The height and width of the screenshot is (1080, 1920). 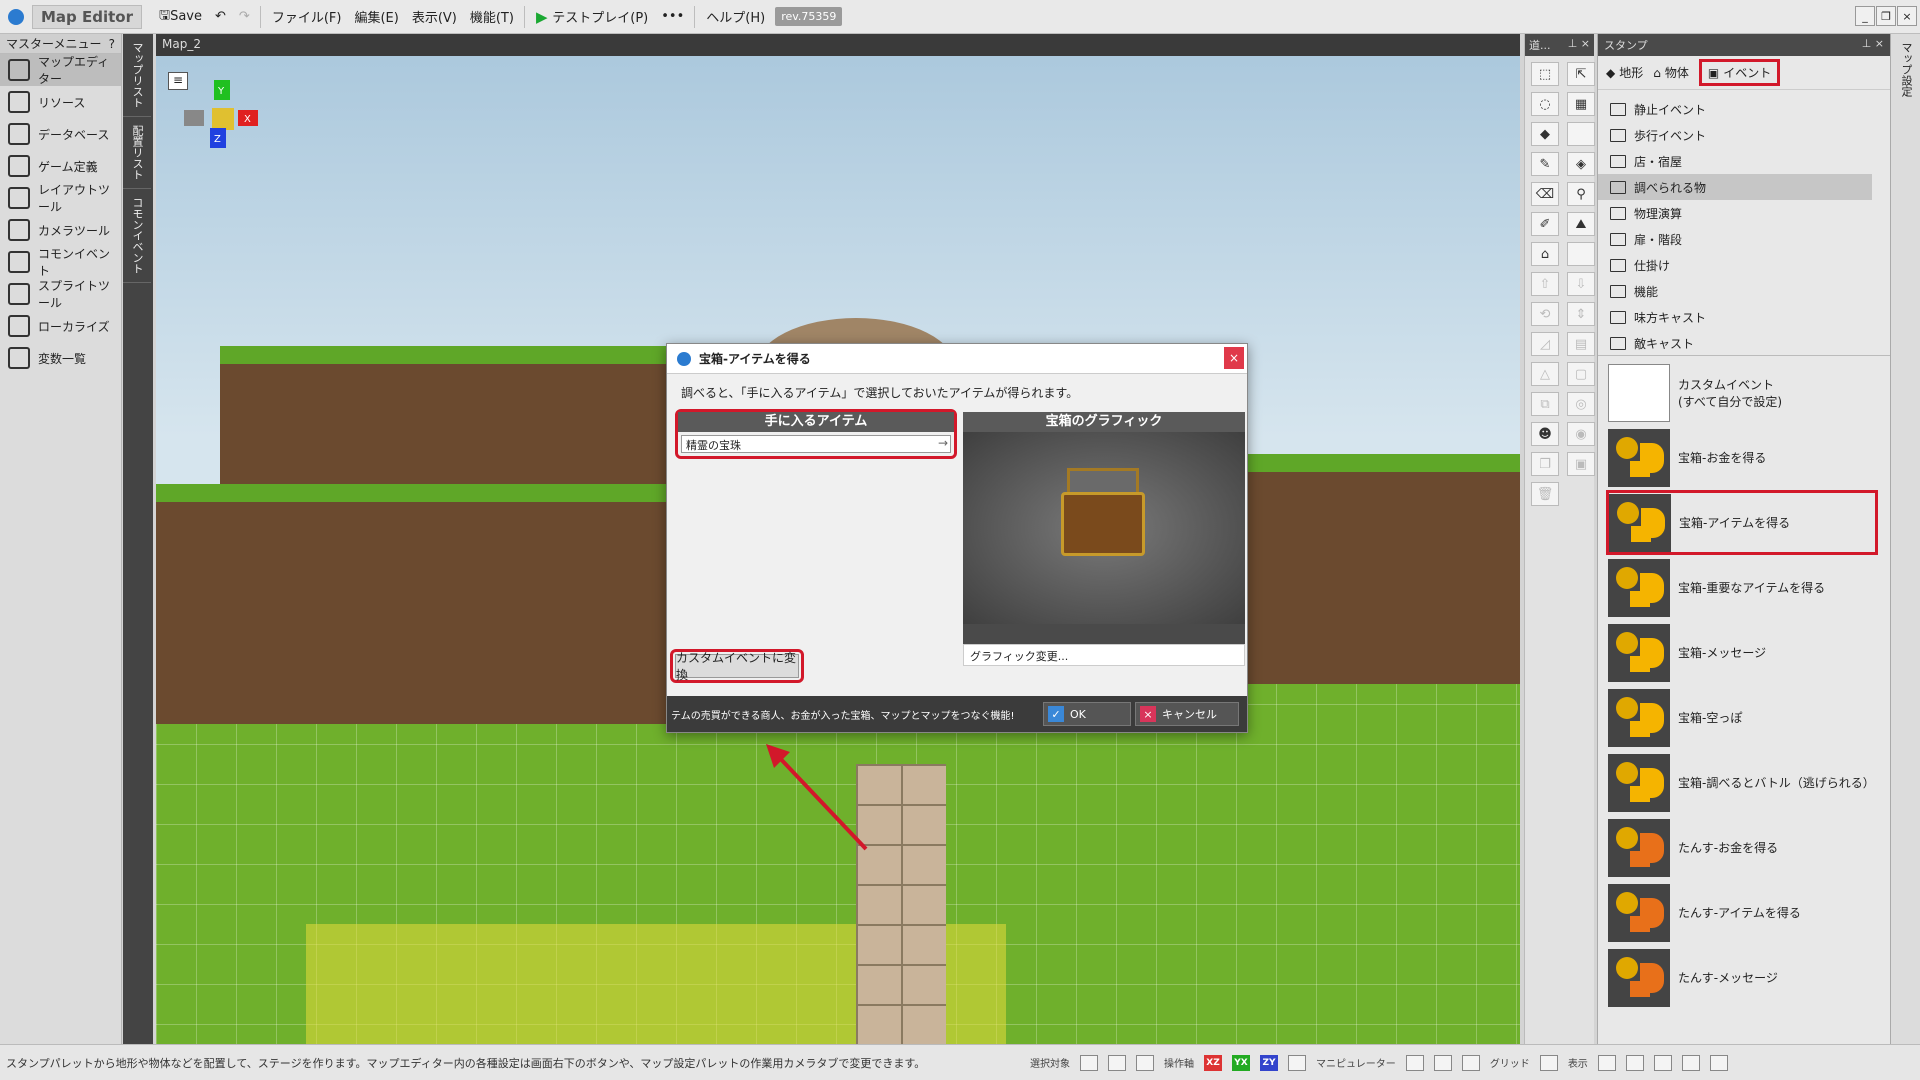 I want to click on view-fog-icon, so click(x=1690, y=1062).